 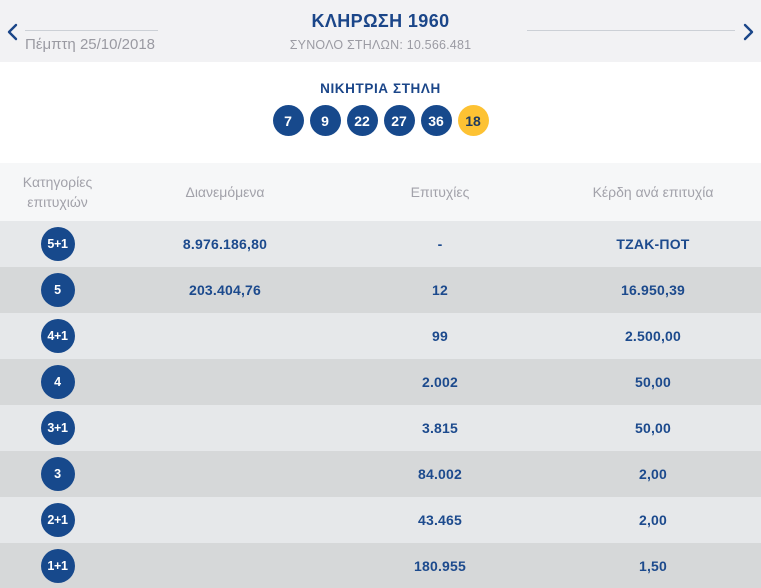 I want to click on winning-number-ball: 22, so click(x=362, y=120).